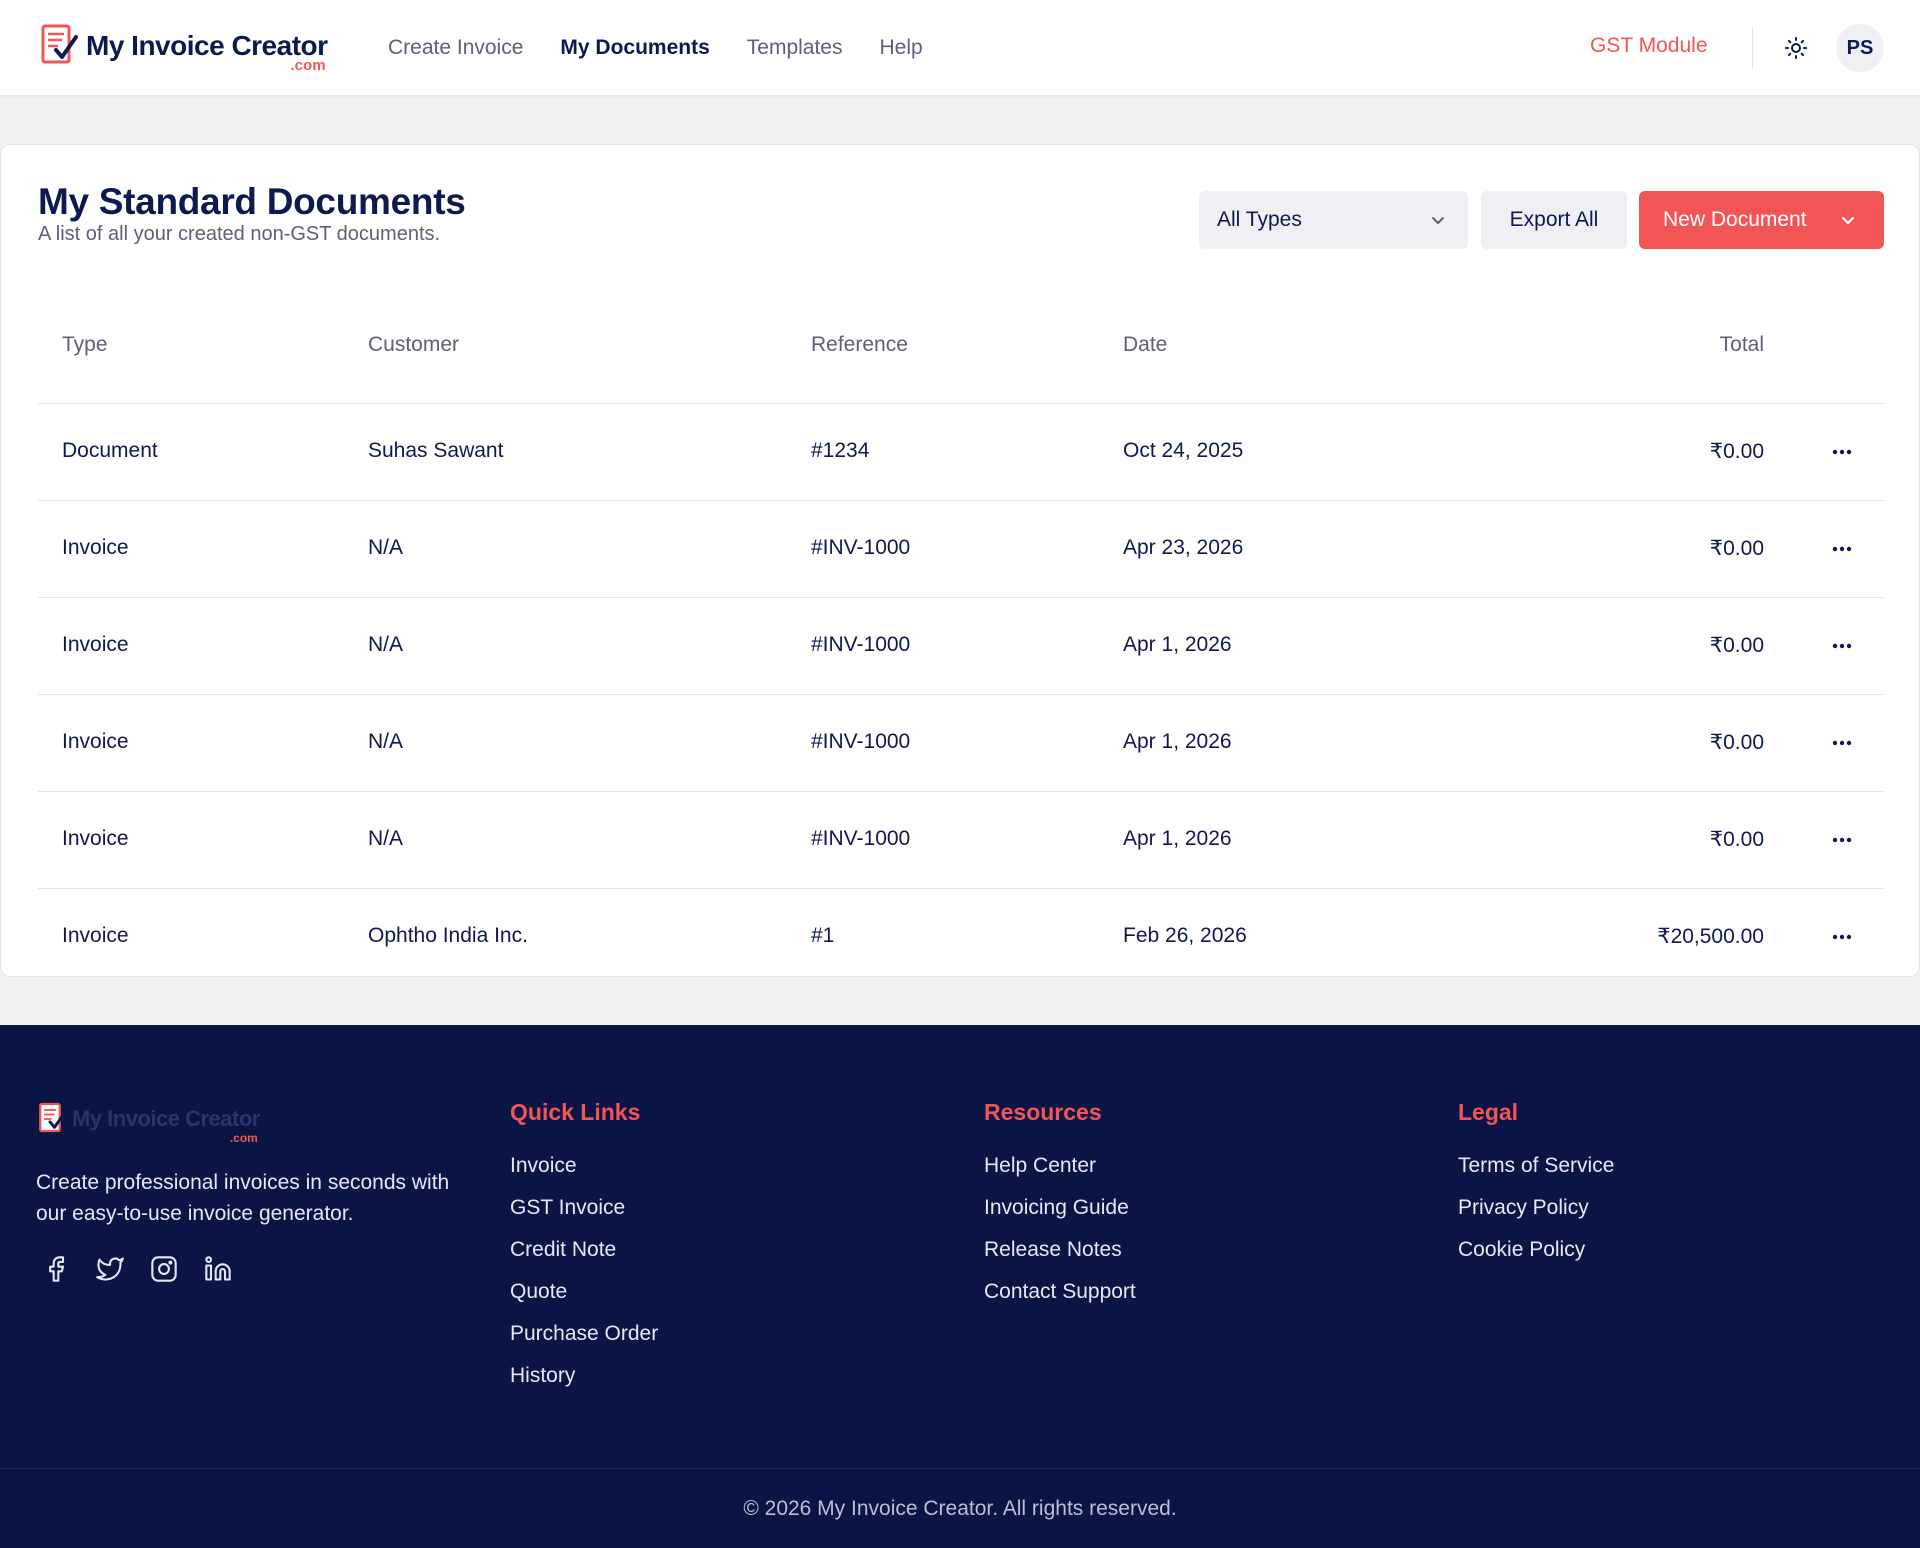 Image resolution: width=1920 pixels, height=1548 pixels. What do you see at coordinates (634, 48) in the screenshot?
I see `nav-my-documents: My Documents` at bounding box center [634, 48].